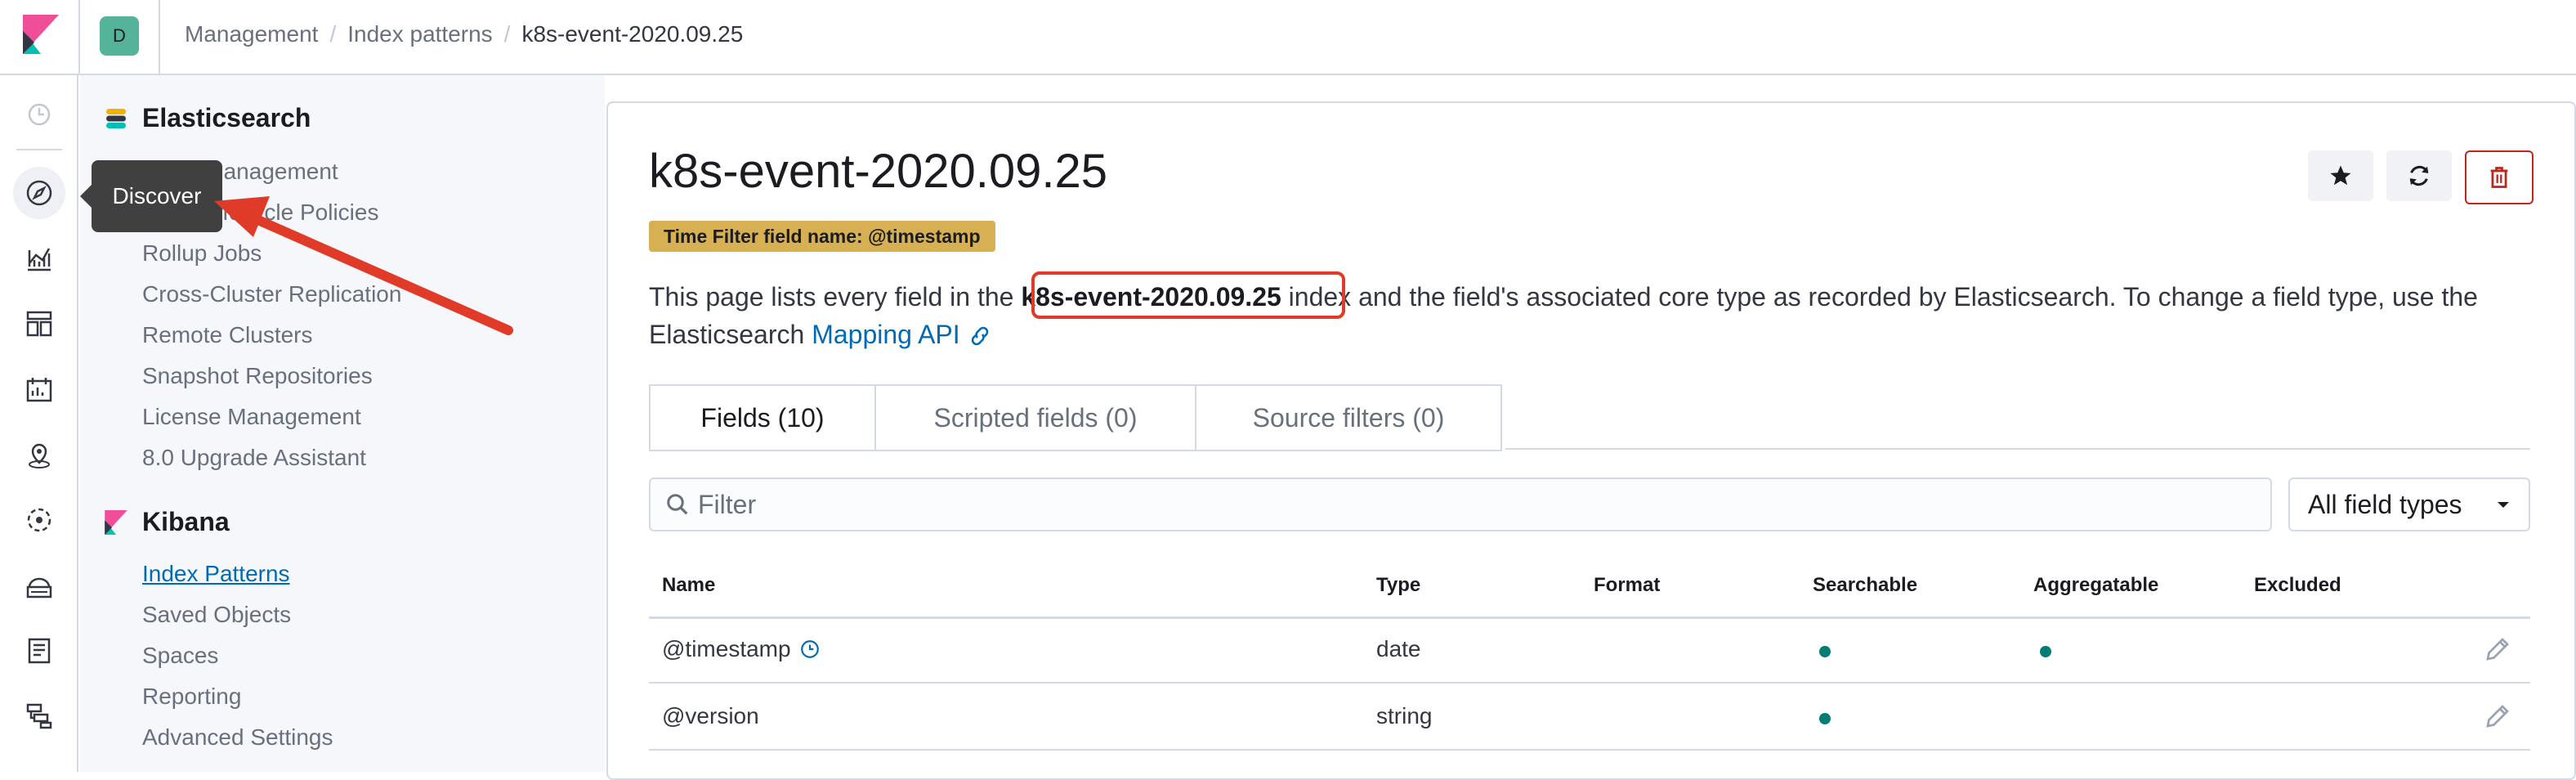 This screenshot has width=2576, height=780. I want to click on column-header-format: Format, so click(1627, 586).